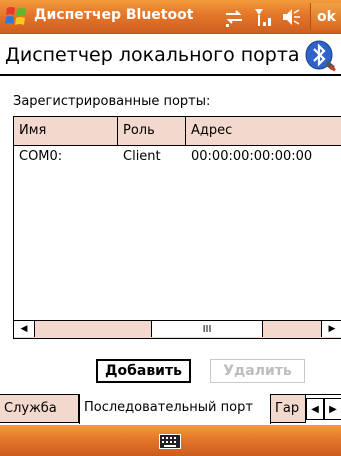 This screenshot has height=456, width=341. What do you see at coordinates (252, 156) in the screenshot?
I see `port-address: 00:00:00:00:00:00` at bounding box center [252, 156].